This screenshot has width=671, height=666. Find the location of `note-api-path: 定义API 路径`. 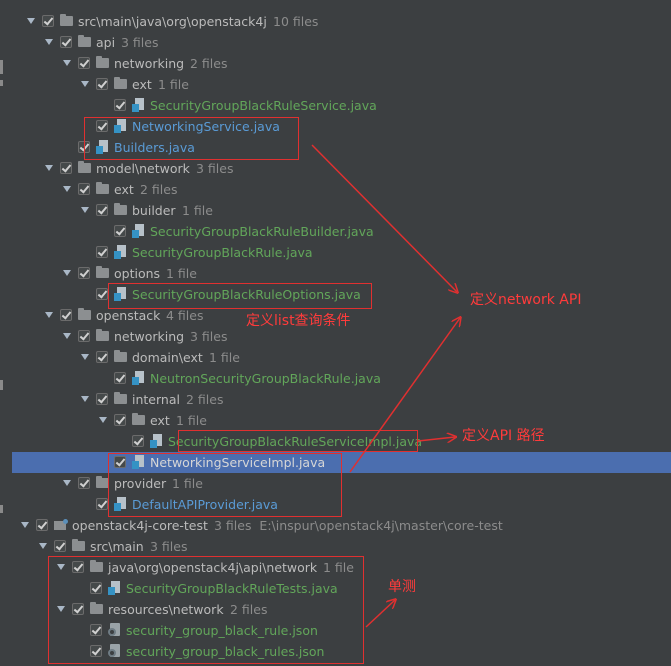

note-api-path: 定义API 路径 is located at coordinates (503, 436).